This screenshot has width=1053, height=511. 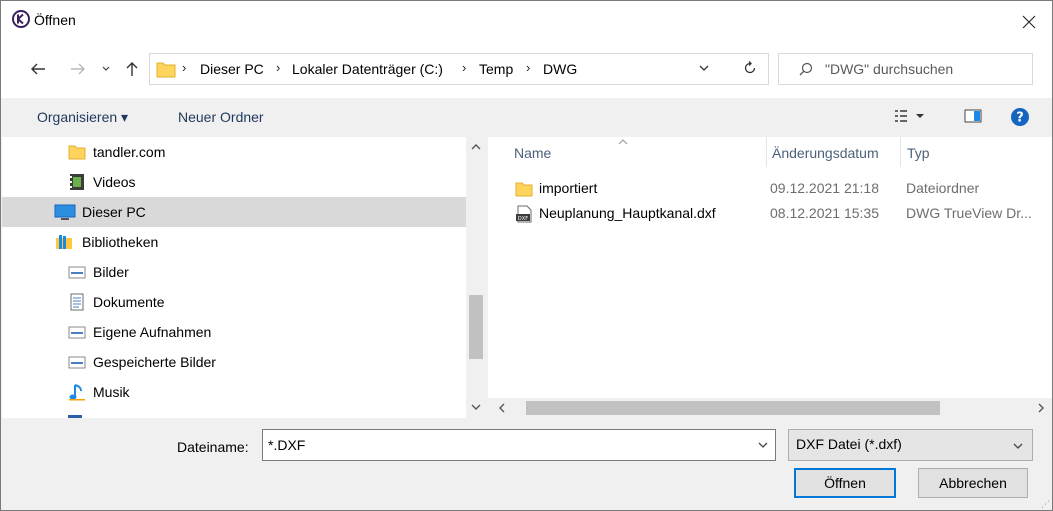 I want to click on back-button, so click(x=38, y=69).